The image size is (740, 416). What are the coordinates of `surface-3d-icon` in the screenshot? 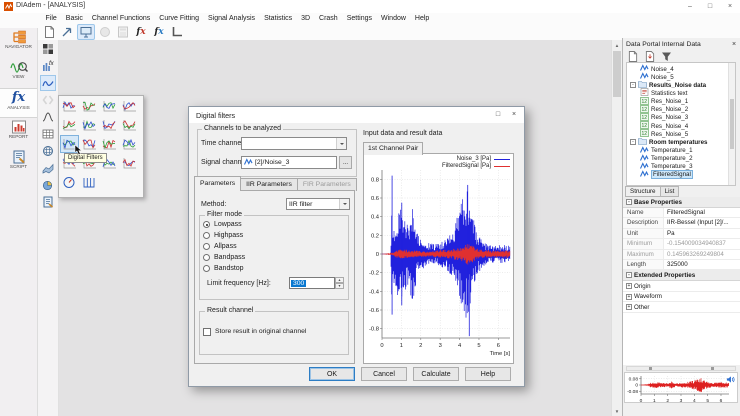 It's located at (48, 168).